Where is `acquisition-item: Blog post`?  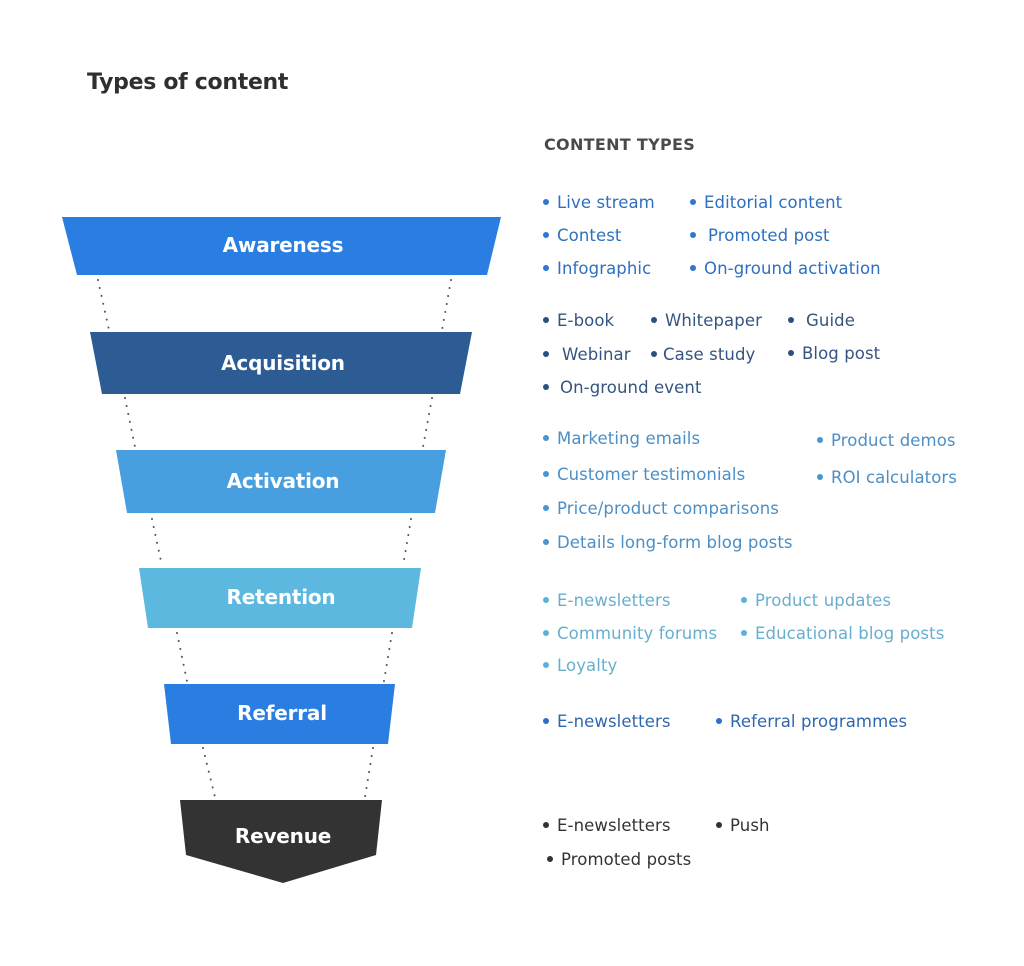 acquisition-item: Blog post is located at coordinates (834, 353).